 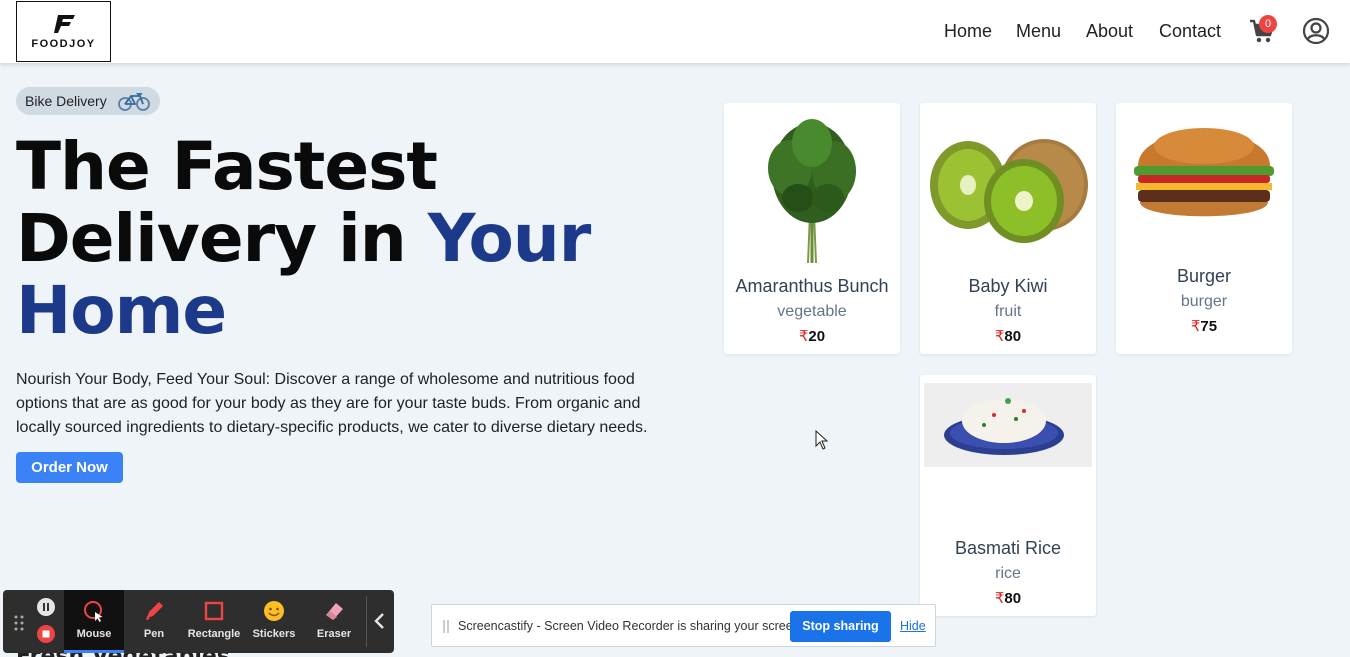 I want to click on tool-label: Mouse, so click(x=94, y=634).